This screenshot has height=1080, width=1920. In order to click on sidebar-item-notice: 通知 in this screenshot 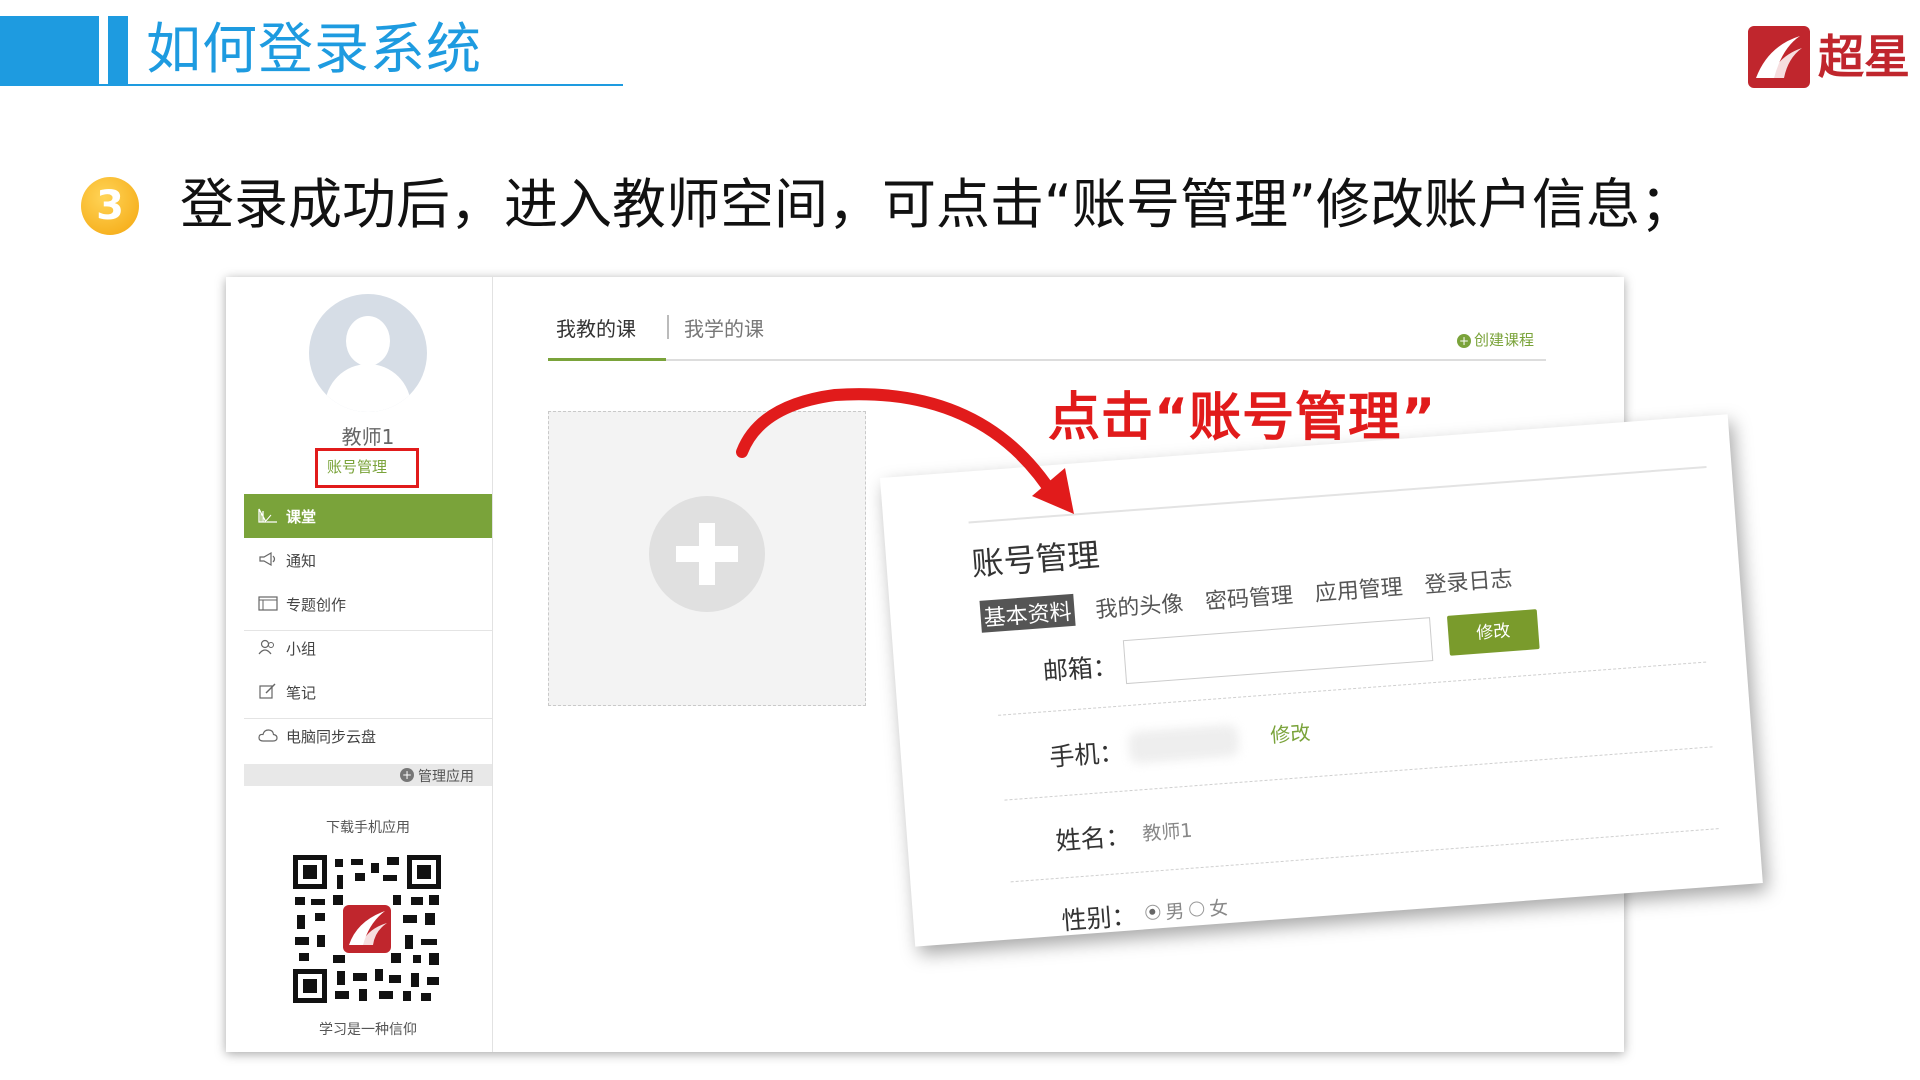, I will do `click(368, 560)`.